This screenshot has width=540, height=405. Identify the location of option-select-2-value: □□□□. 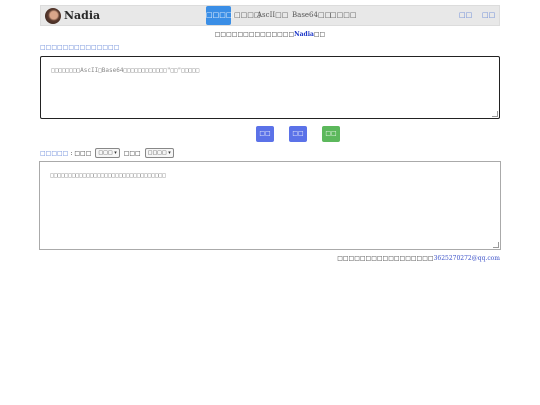
(157, 153).